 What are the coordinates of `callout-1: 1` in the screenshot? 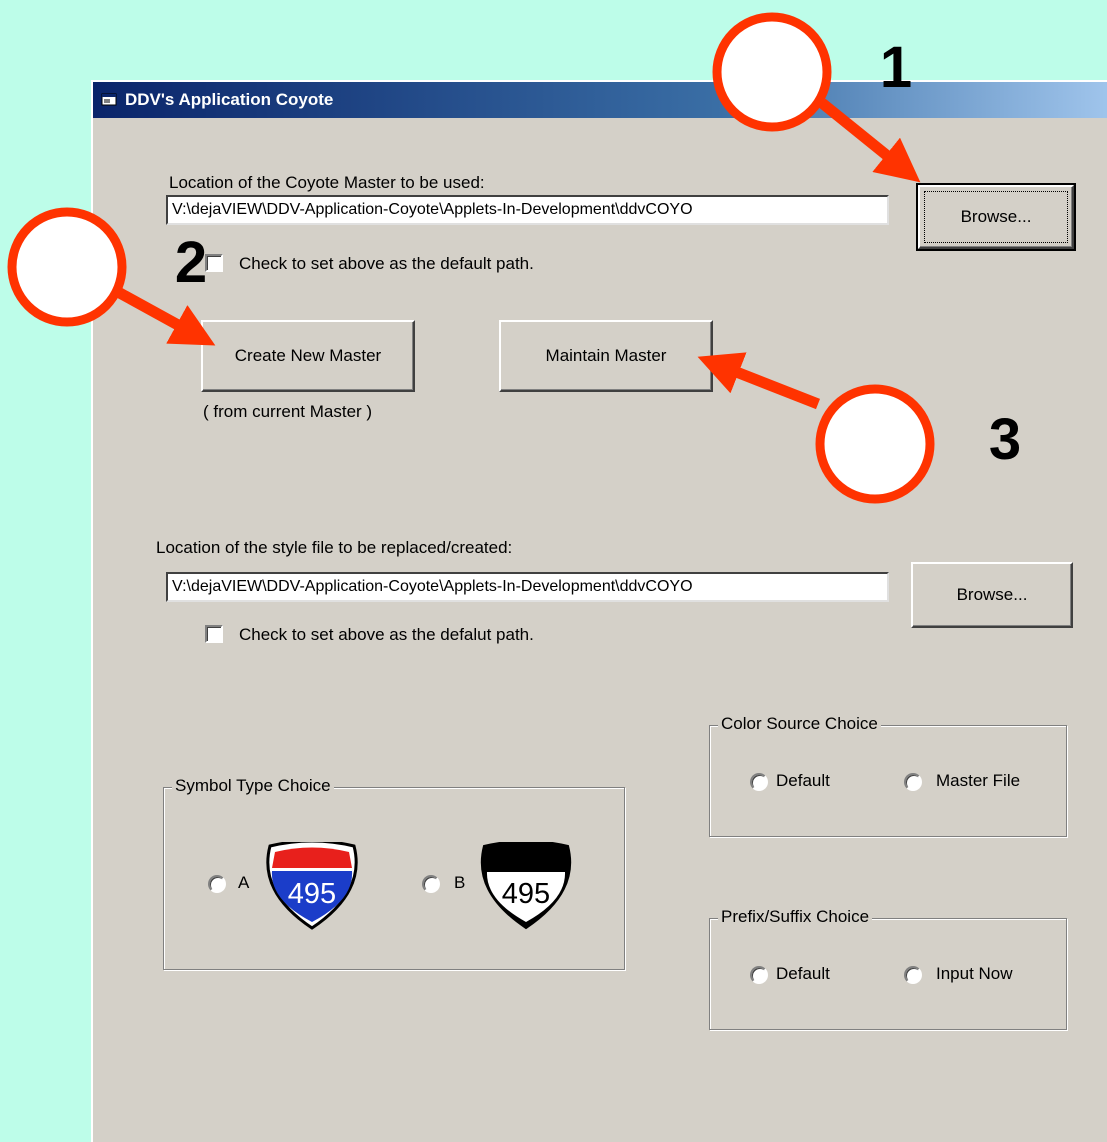 It's located at (811, 72).